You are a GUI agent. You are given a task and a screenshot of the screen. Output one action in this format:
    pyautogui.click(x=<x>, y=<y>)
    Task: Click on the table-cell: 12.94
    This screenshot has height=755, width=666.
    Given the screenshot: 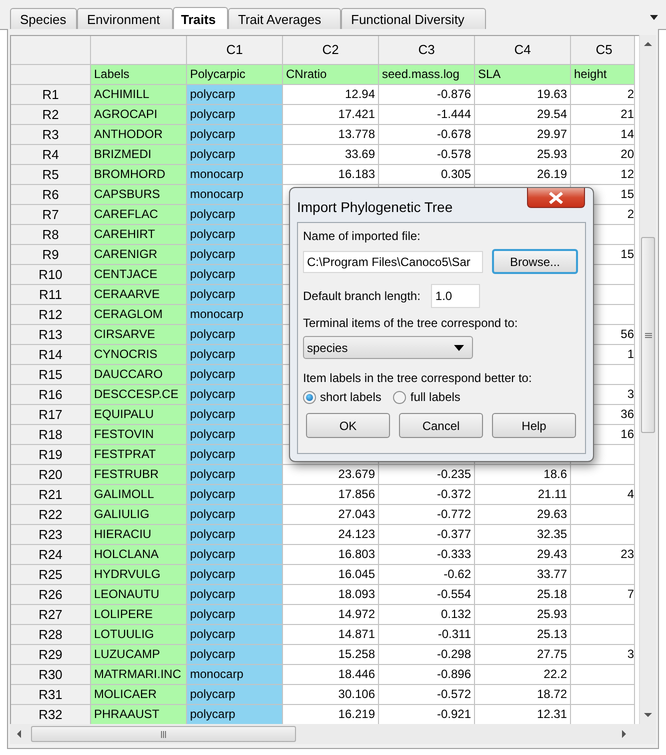 What is the action you would take?
    pyautogui.click(x=331, y=95)
    